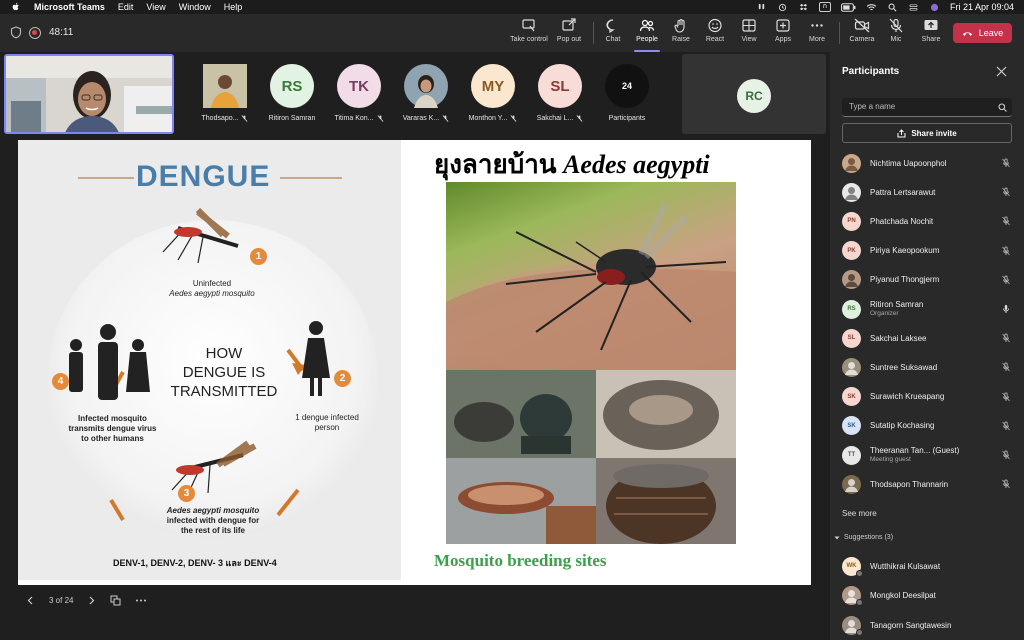 Image resolution: width=1024 pixels, height=640 pixels. Describe the element at coordinates (907, 397) in the screenshot. I see `participant-name: Surawich Krueapang` at that location.